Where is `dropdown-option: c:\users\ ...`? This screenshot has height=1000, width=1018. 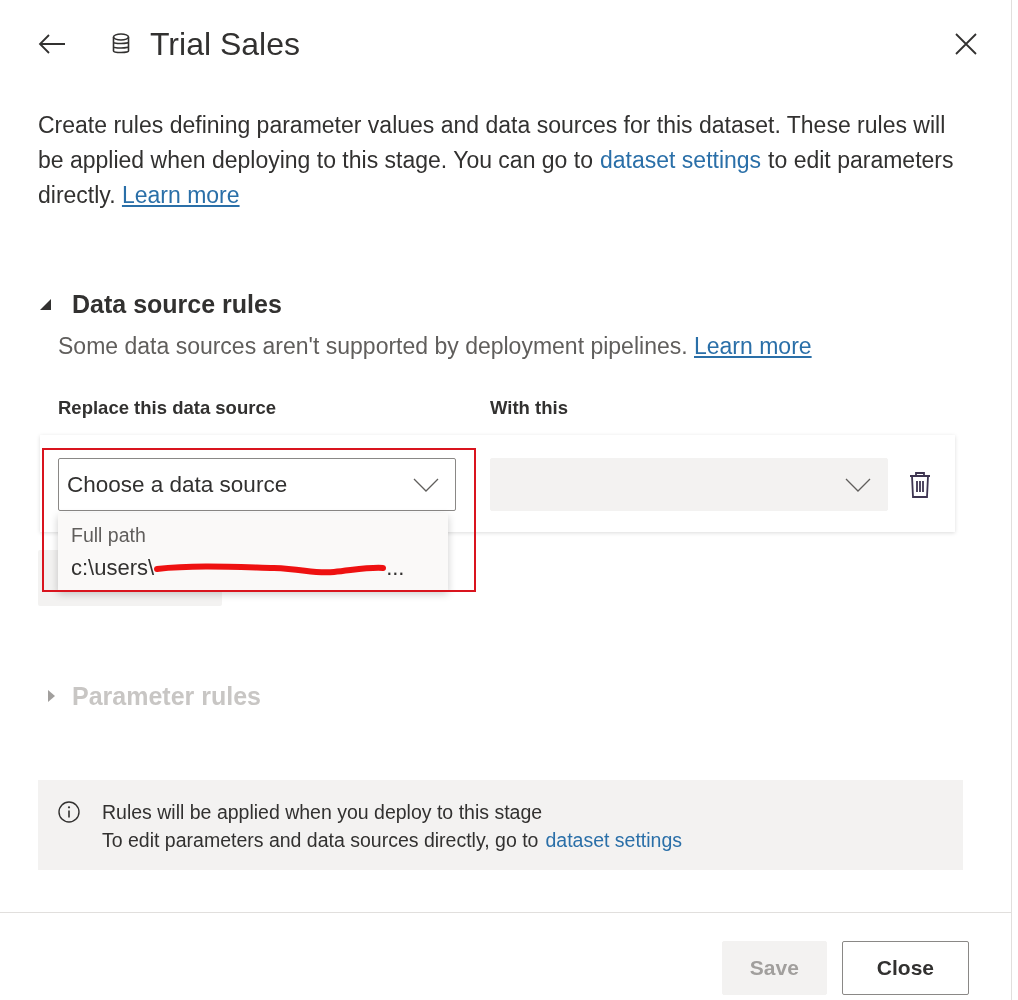 dropdown-option: c:\users\ ... is located at coordinates (238, 568).